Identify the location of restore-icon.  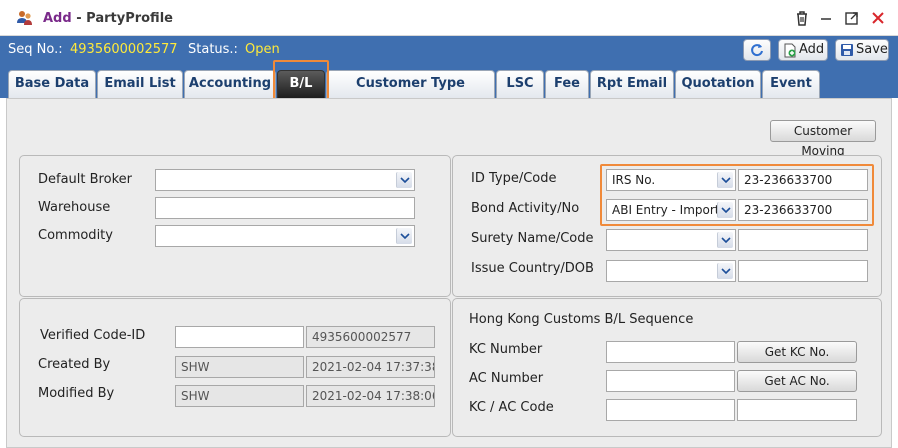
(852, 18).